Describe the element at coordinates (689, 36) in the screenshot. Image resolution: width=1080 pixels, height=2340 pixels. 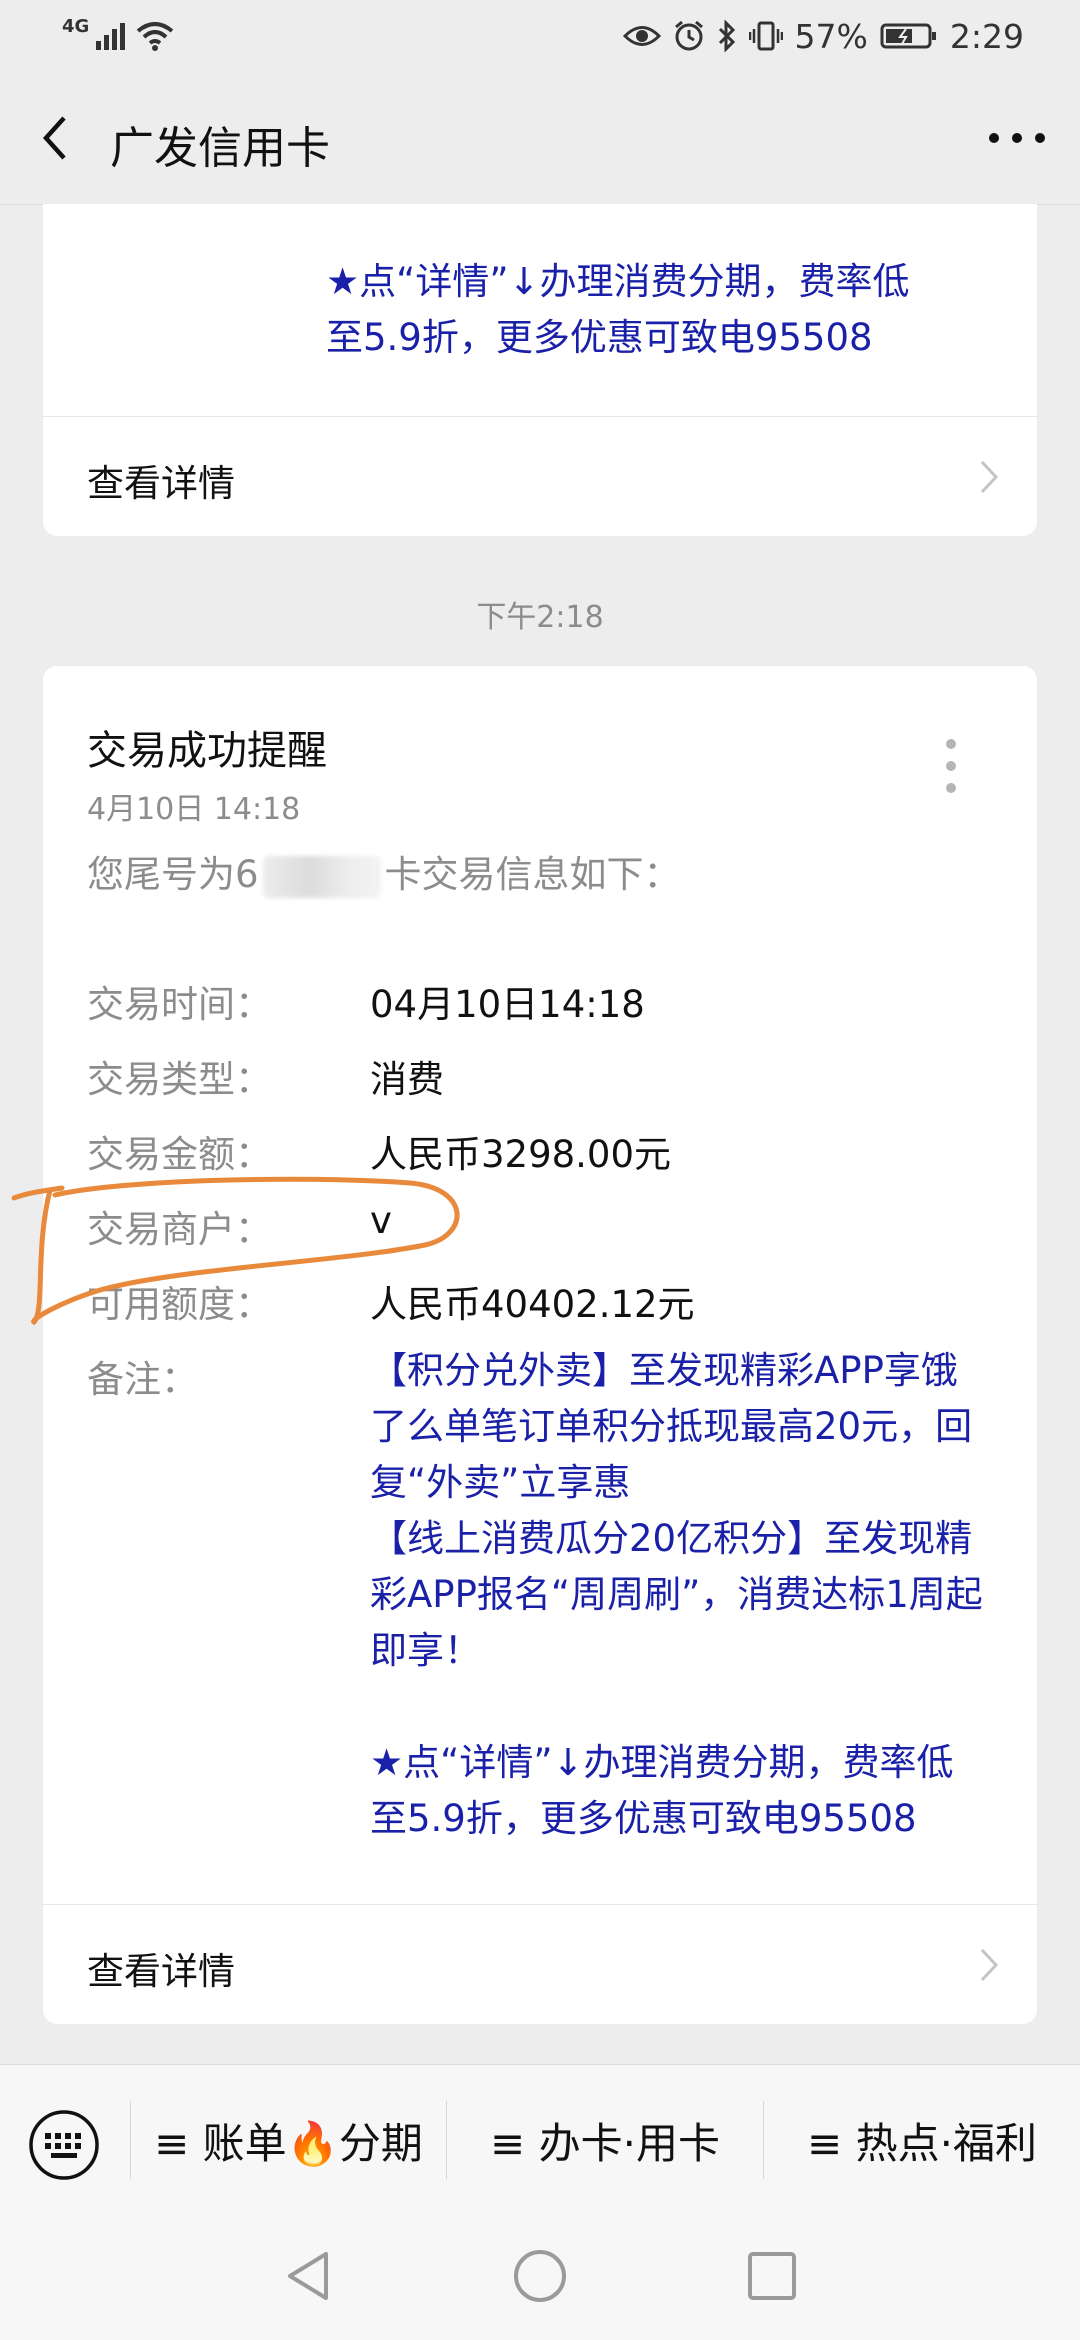
I see `alarm-icon` at that location.